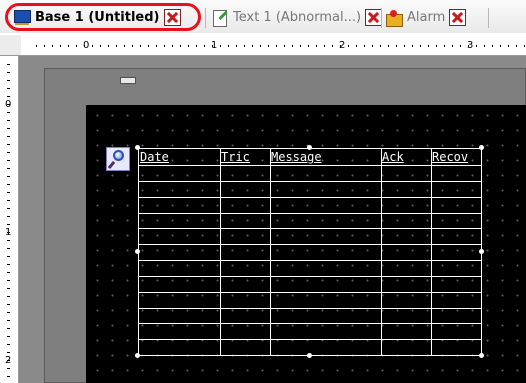 The height and width of the screenshot is (383, 526). What do you see at coordinates (128, 80) in the screenshot?
I see `frame-handle` at bounding box center [128, 80].